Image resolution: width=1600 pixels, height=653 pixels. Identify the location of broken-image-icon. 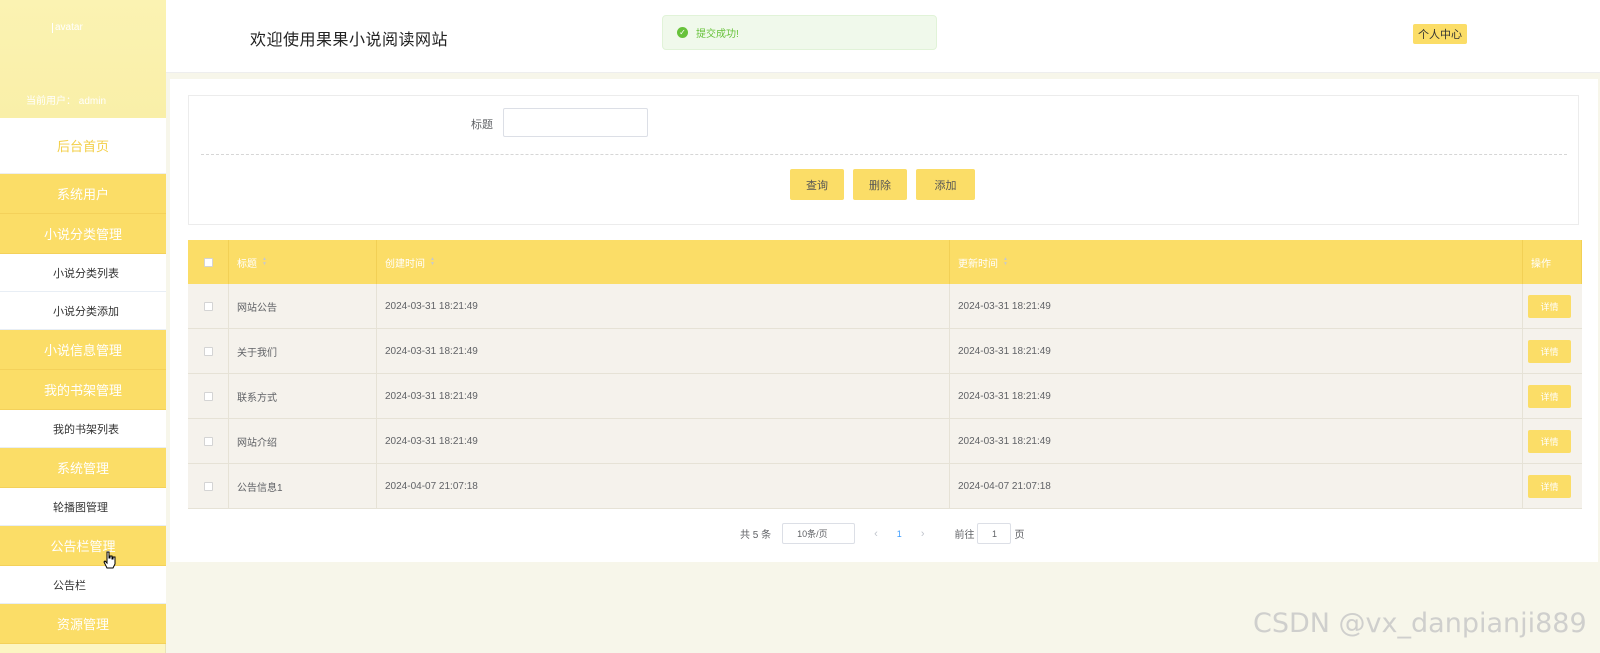
(53, 27).